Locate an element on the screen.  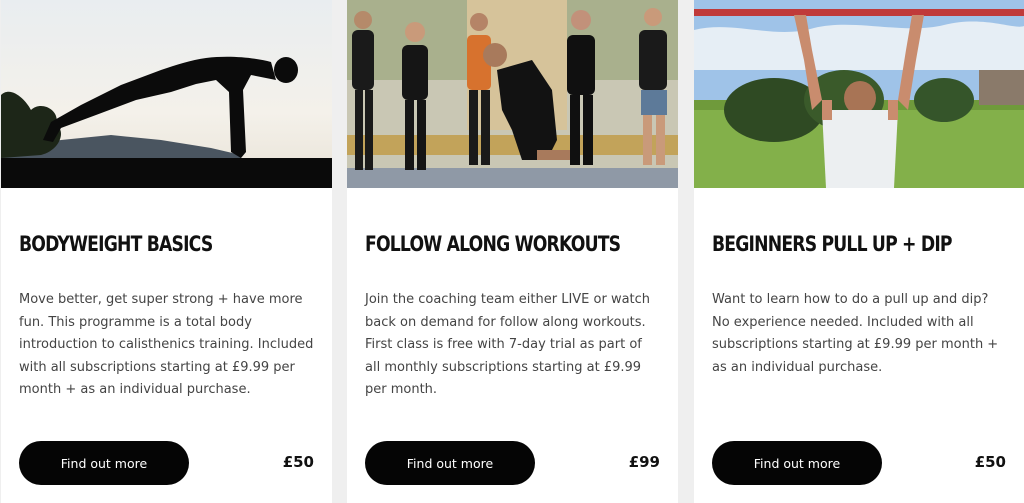
card-price: £99 is located at coordinates (644, 462).